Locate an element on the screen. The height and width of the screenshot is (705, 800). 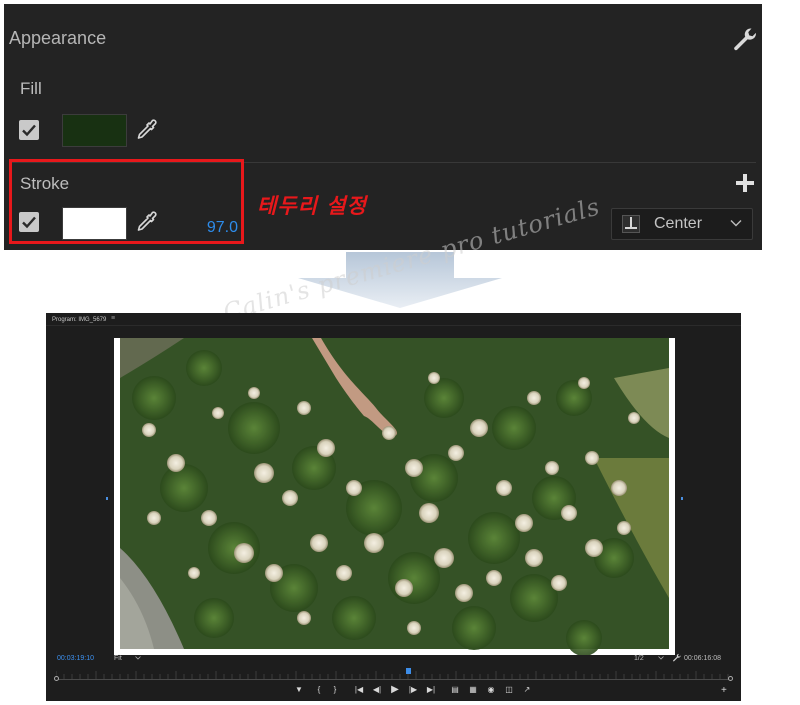
step-back-icon: ◀| is located at coordinates (377, 690).